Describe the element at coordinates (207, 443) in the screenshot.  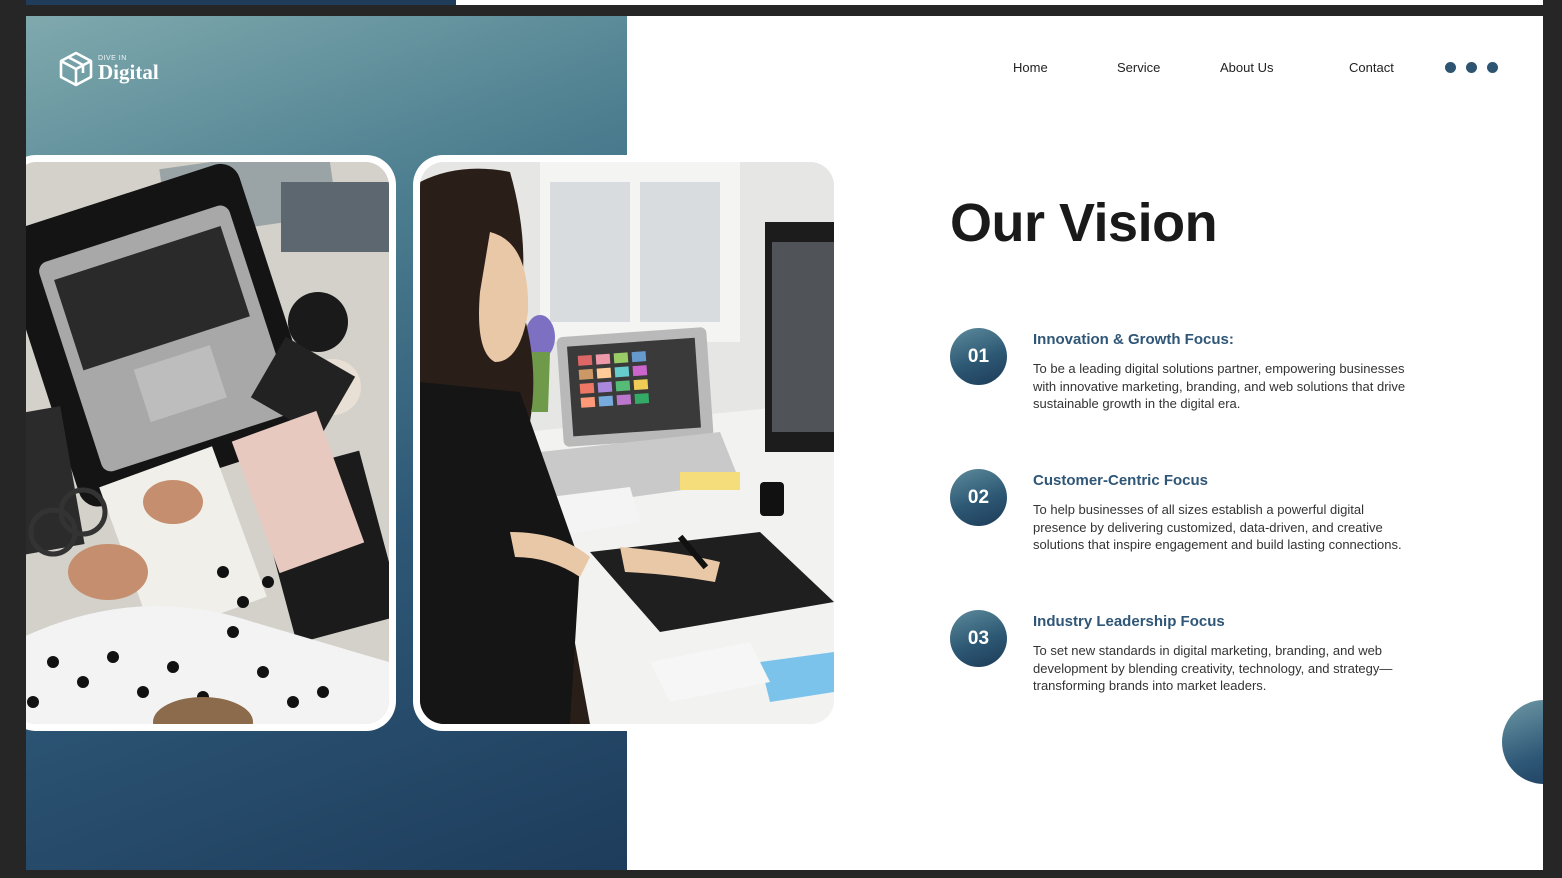
I see `desk-illustration-image` at that location.